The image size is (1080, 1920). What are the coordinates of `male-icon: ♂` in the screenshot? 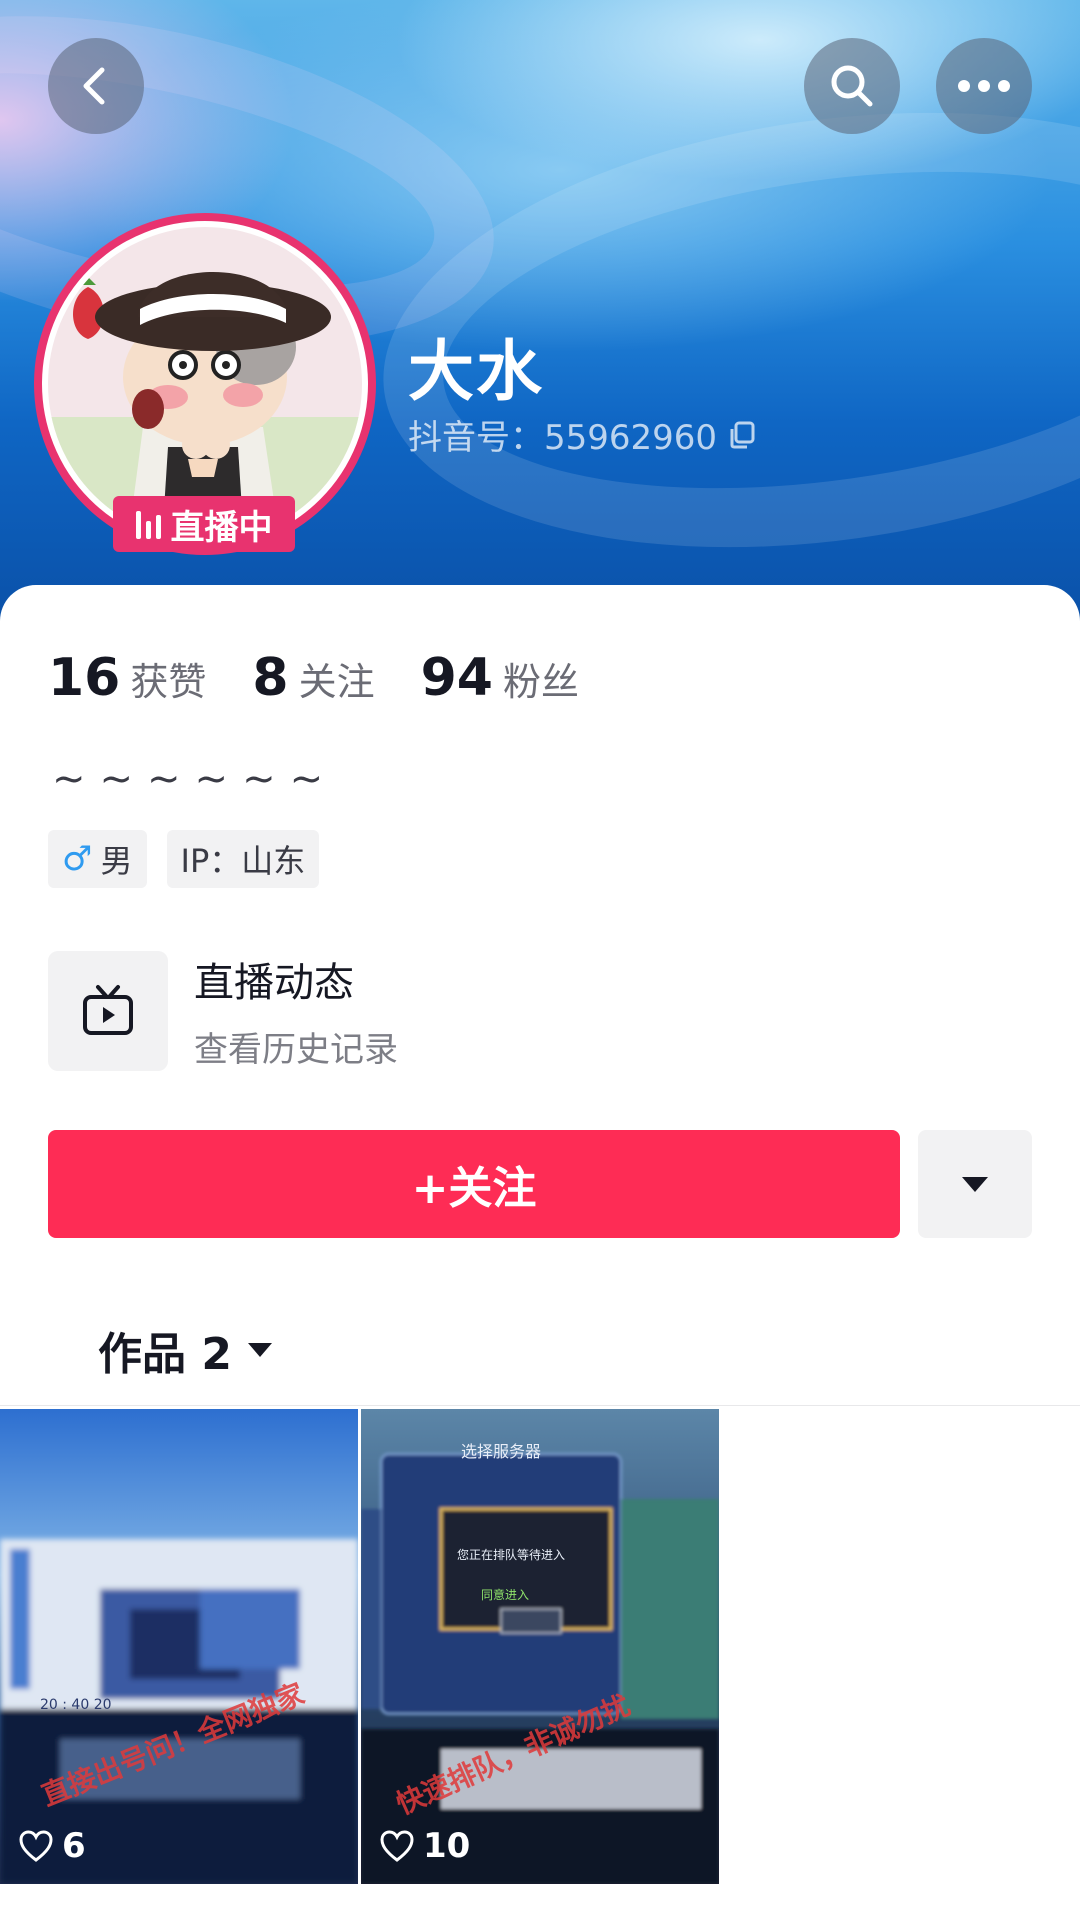 It's located at (77, 859).